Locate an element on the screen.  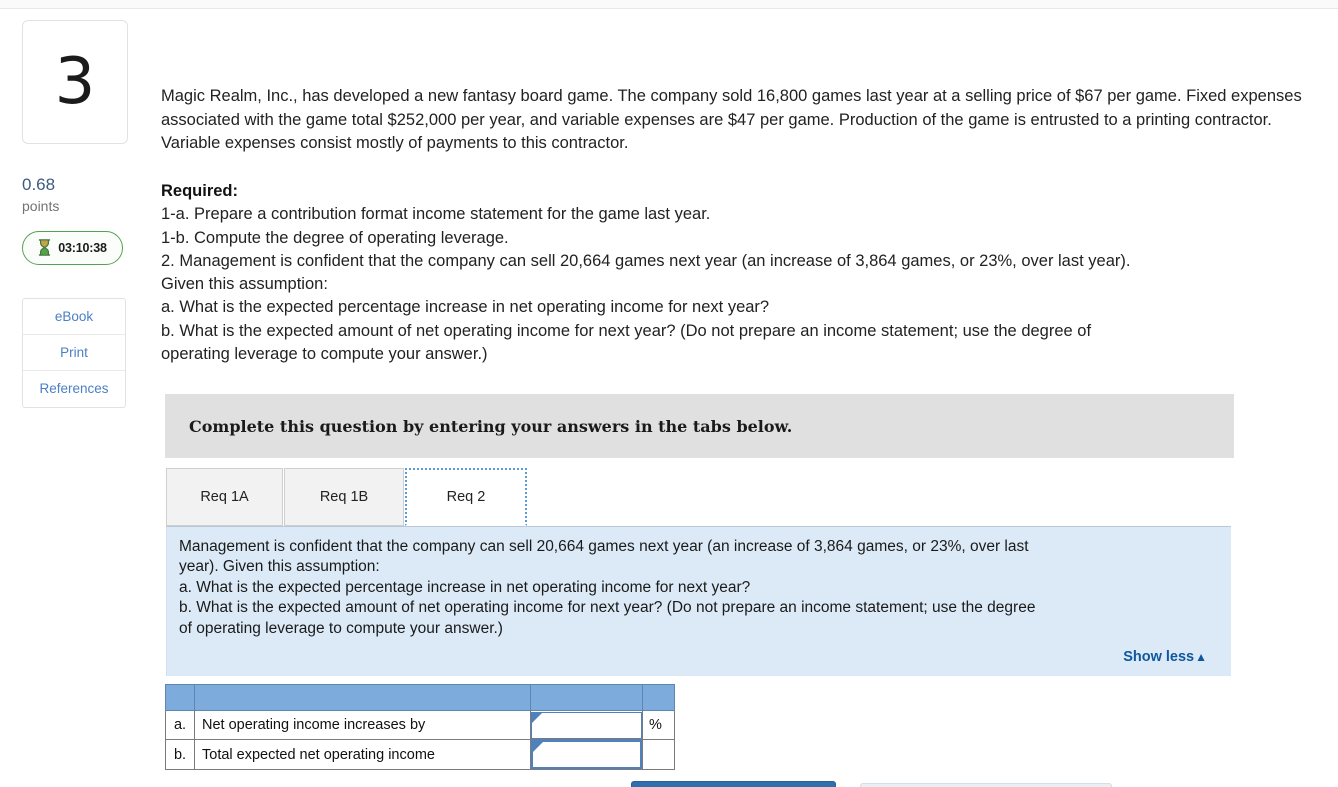
table-row: b. Total expected net operating income is located at coordinates (420, 754).